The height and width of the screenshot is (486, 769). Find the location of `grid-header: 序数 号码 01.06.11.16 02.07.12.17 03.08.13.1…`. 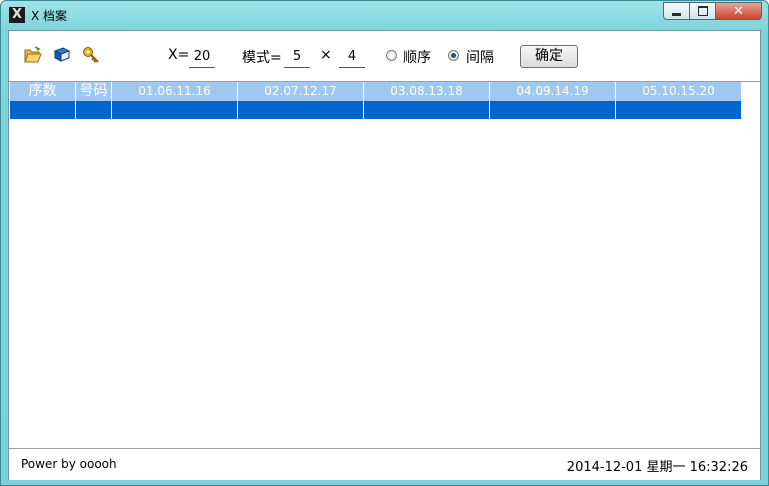

grid-header: 序数 号码 01.06.11.16 02.07.12.17 03.08.13.1… is located at coordinates (376, 91).